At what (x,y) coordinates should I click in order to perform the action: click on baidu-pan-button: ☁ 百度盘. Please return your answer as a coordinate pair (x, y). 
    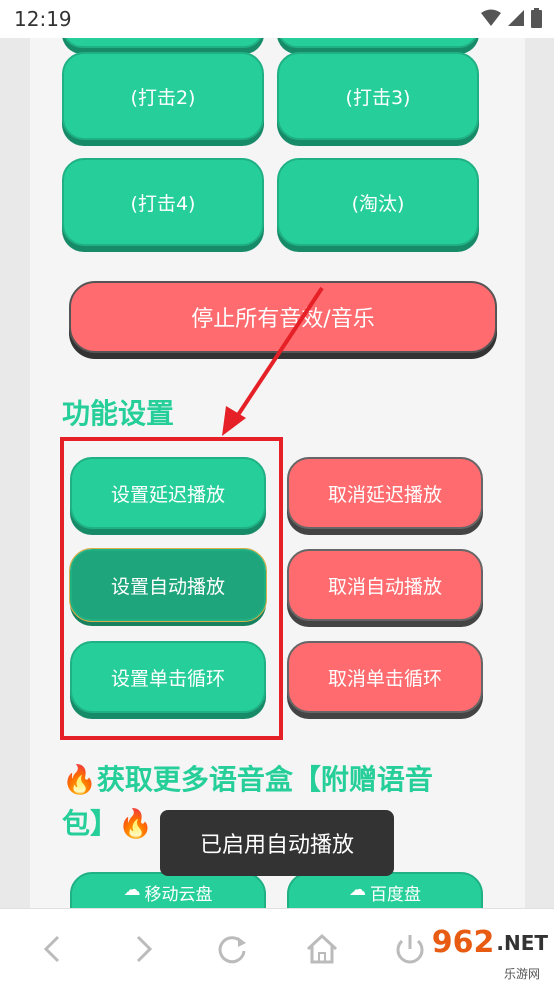
    Looking at the image, I should click on (385, 890).